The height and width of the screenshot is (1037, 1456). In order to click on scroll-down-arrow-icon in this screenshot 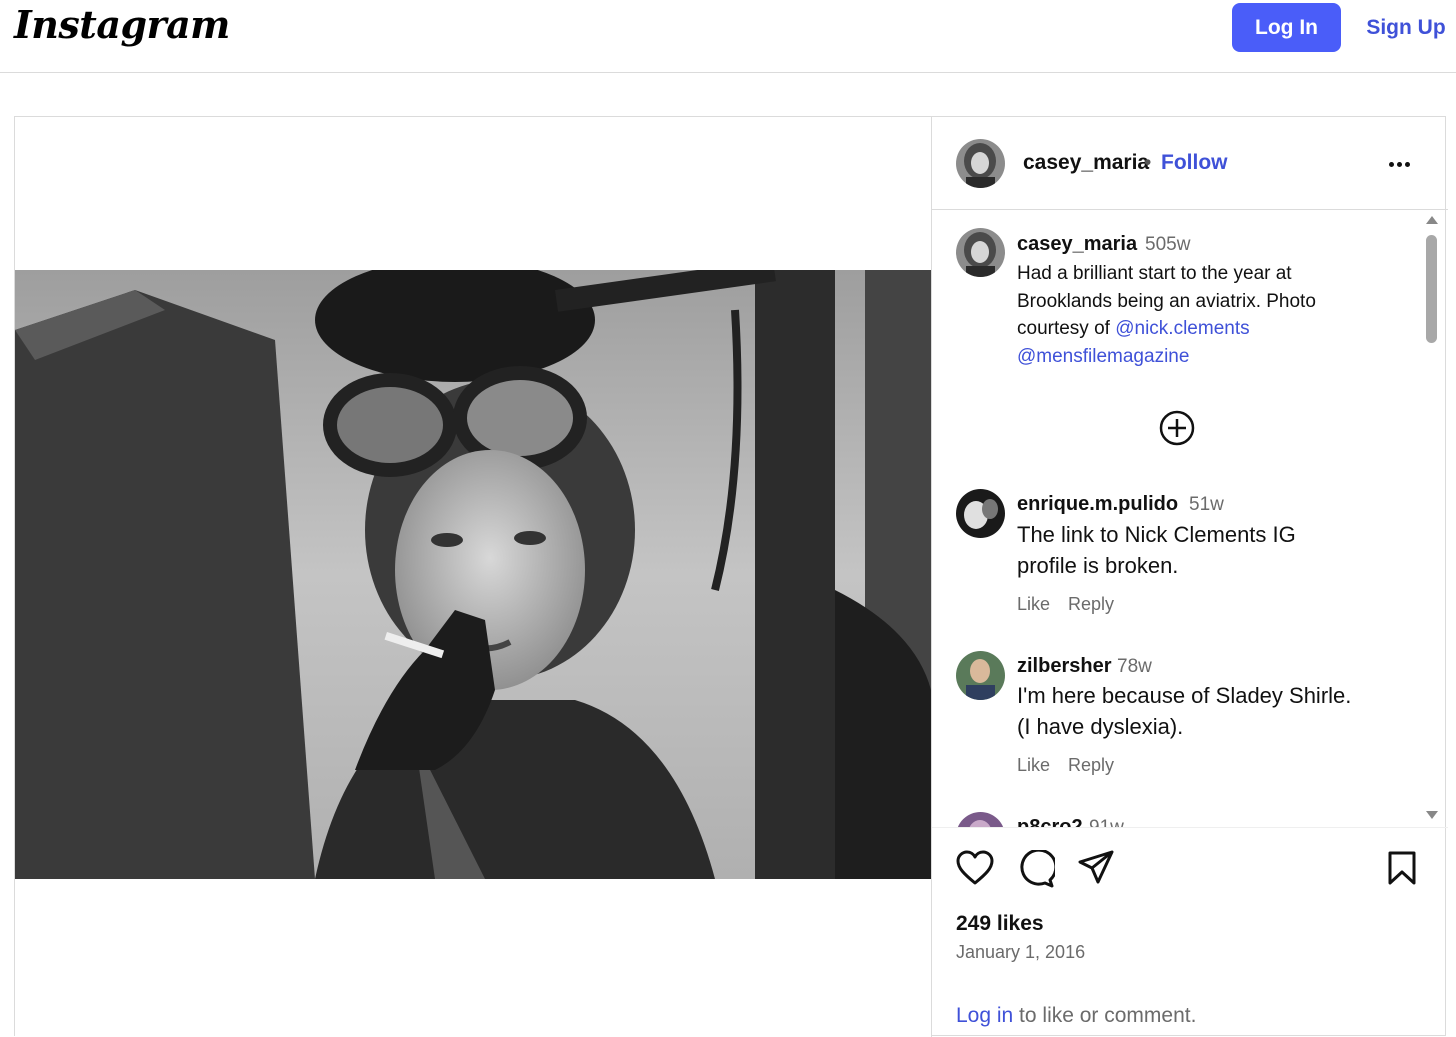, I will do `click(1432, 815)`.